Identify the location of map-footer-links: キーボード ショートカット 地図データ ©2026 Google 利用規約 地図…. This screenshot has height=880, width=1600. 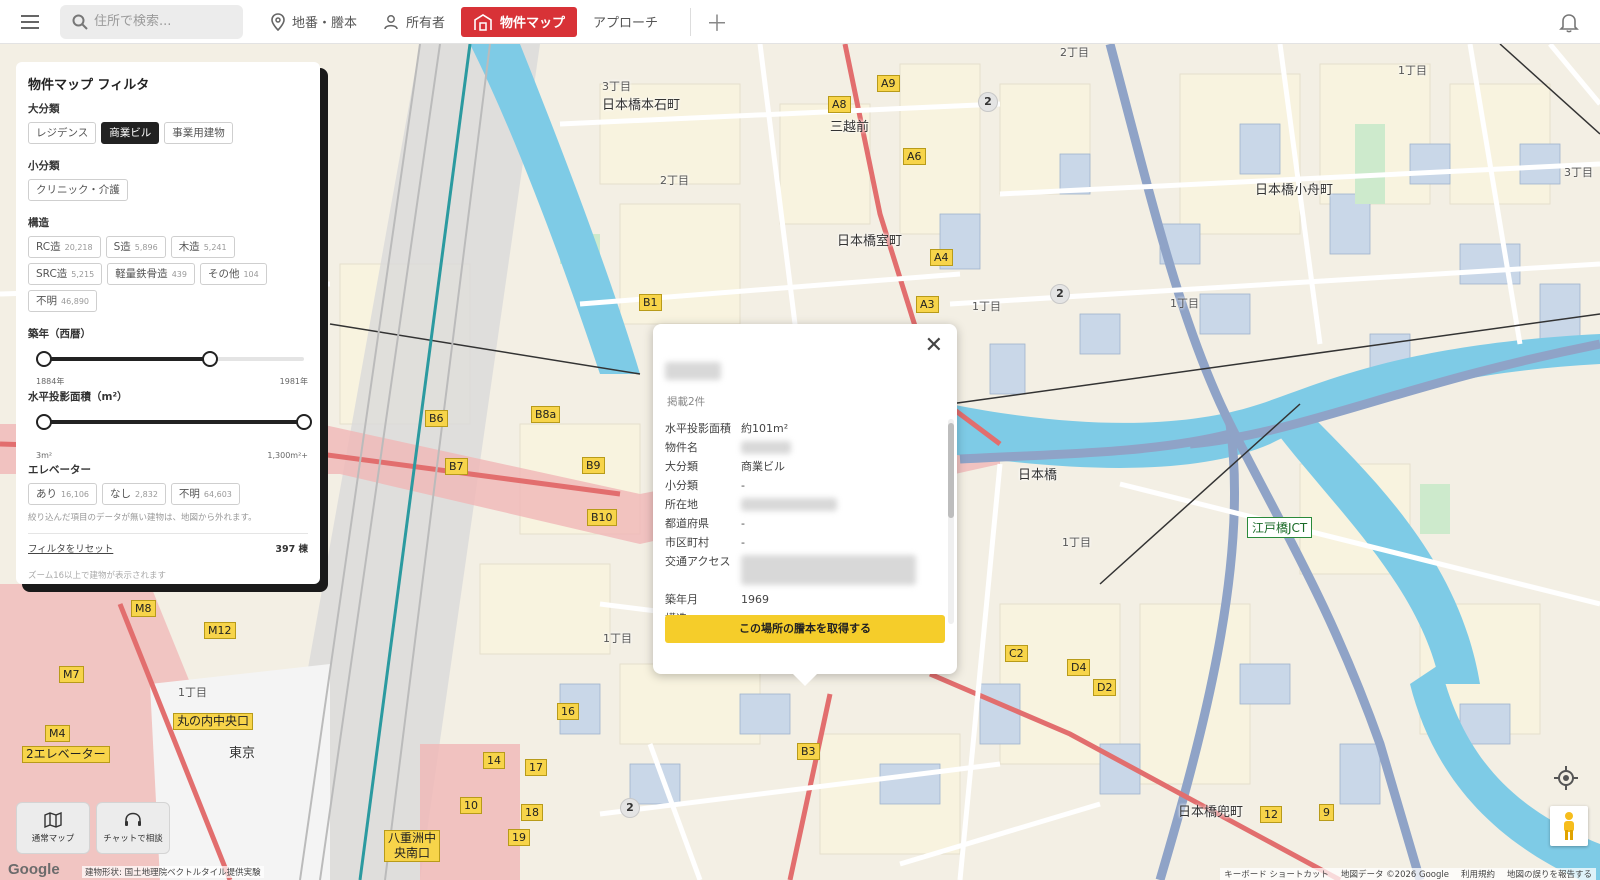
(1408, 874).